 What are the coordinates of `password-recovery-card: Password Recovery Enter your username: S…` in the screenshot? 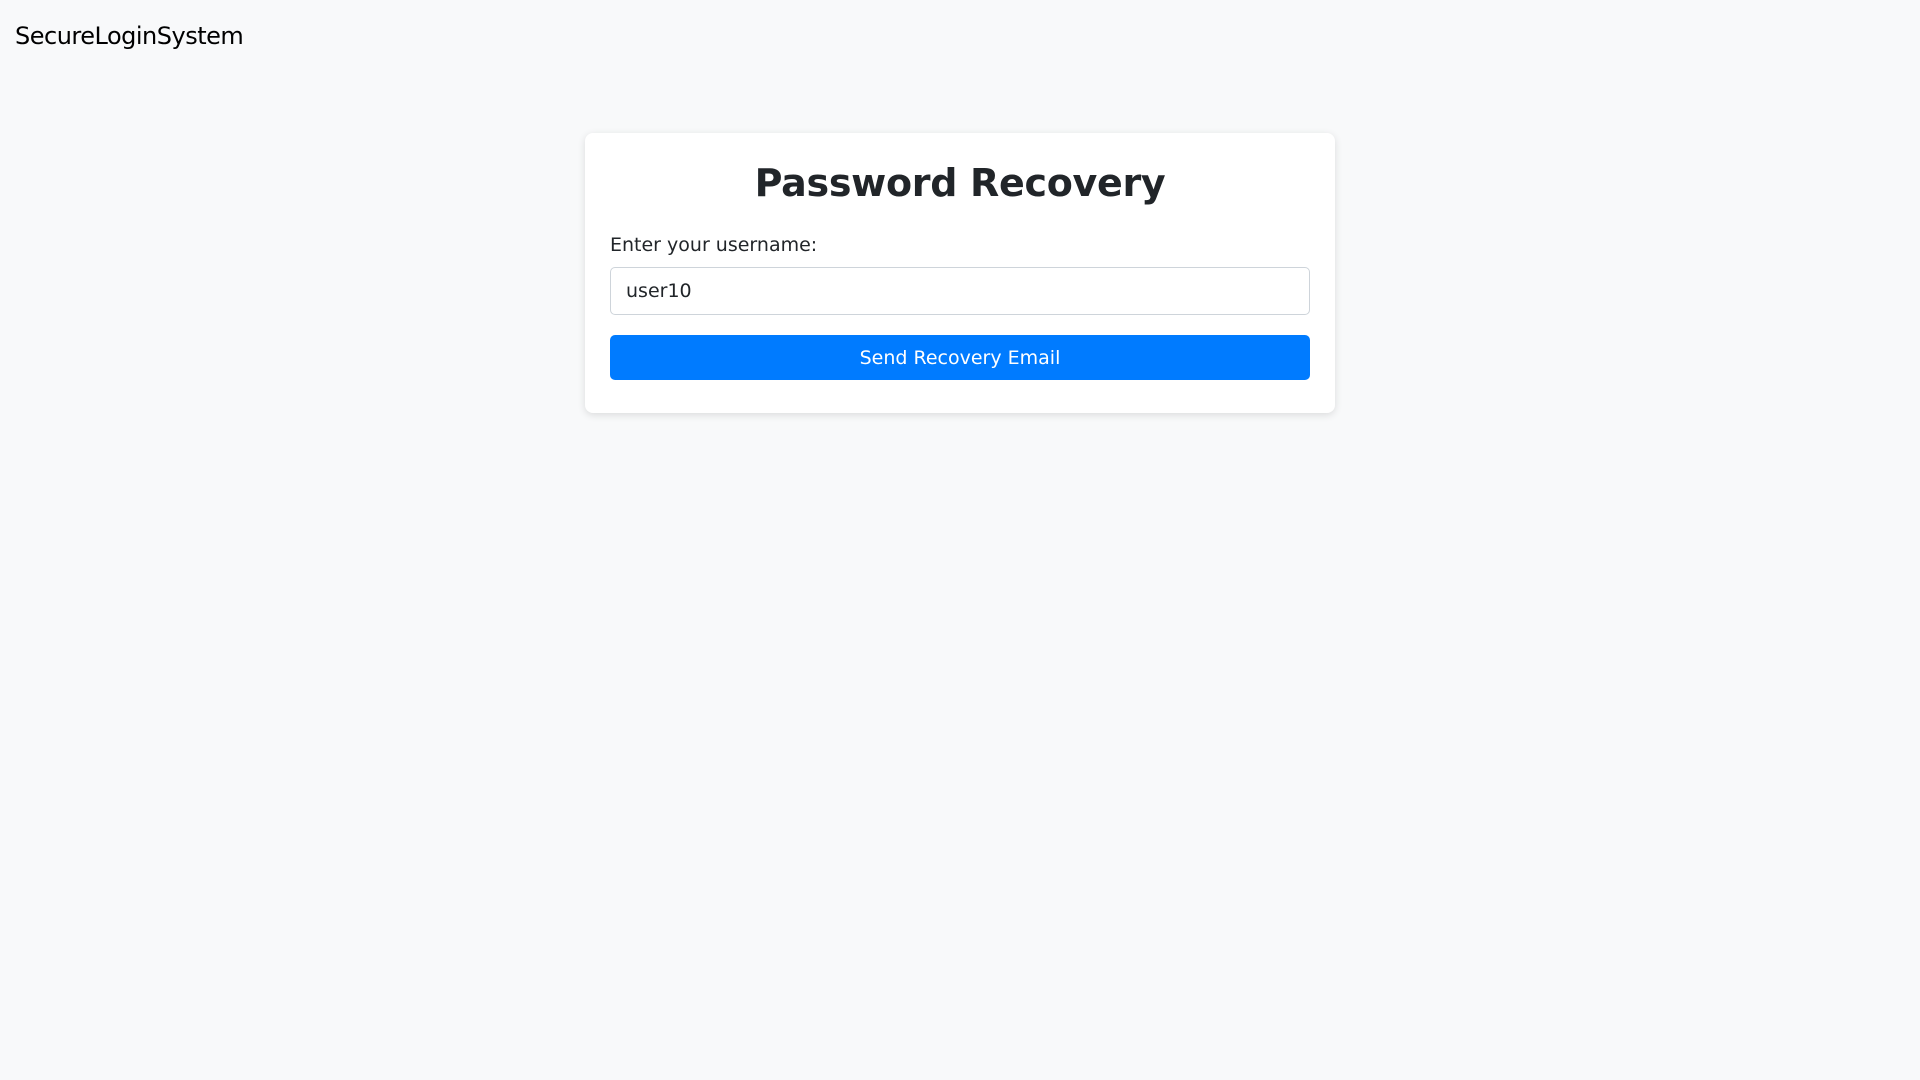 It's located at (960, 273).